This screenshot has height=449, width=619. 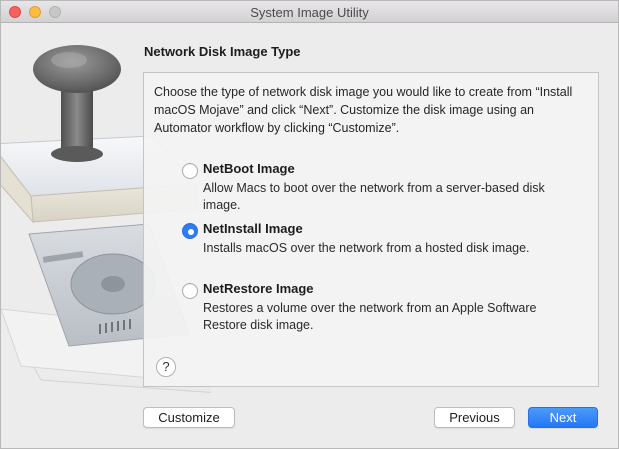 What do you see at coordinates (563, 417) in the screenshot?
I see `next-button: Next` at bounding box center [563, 417].